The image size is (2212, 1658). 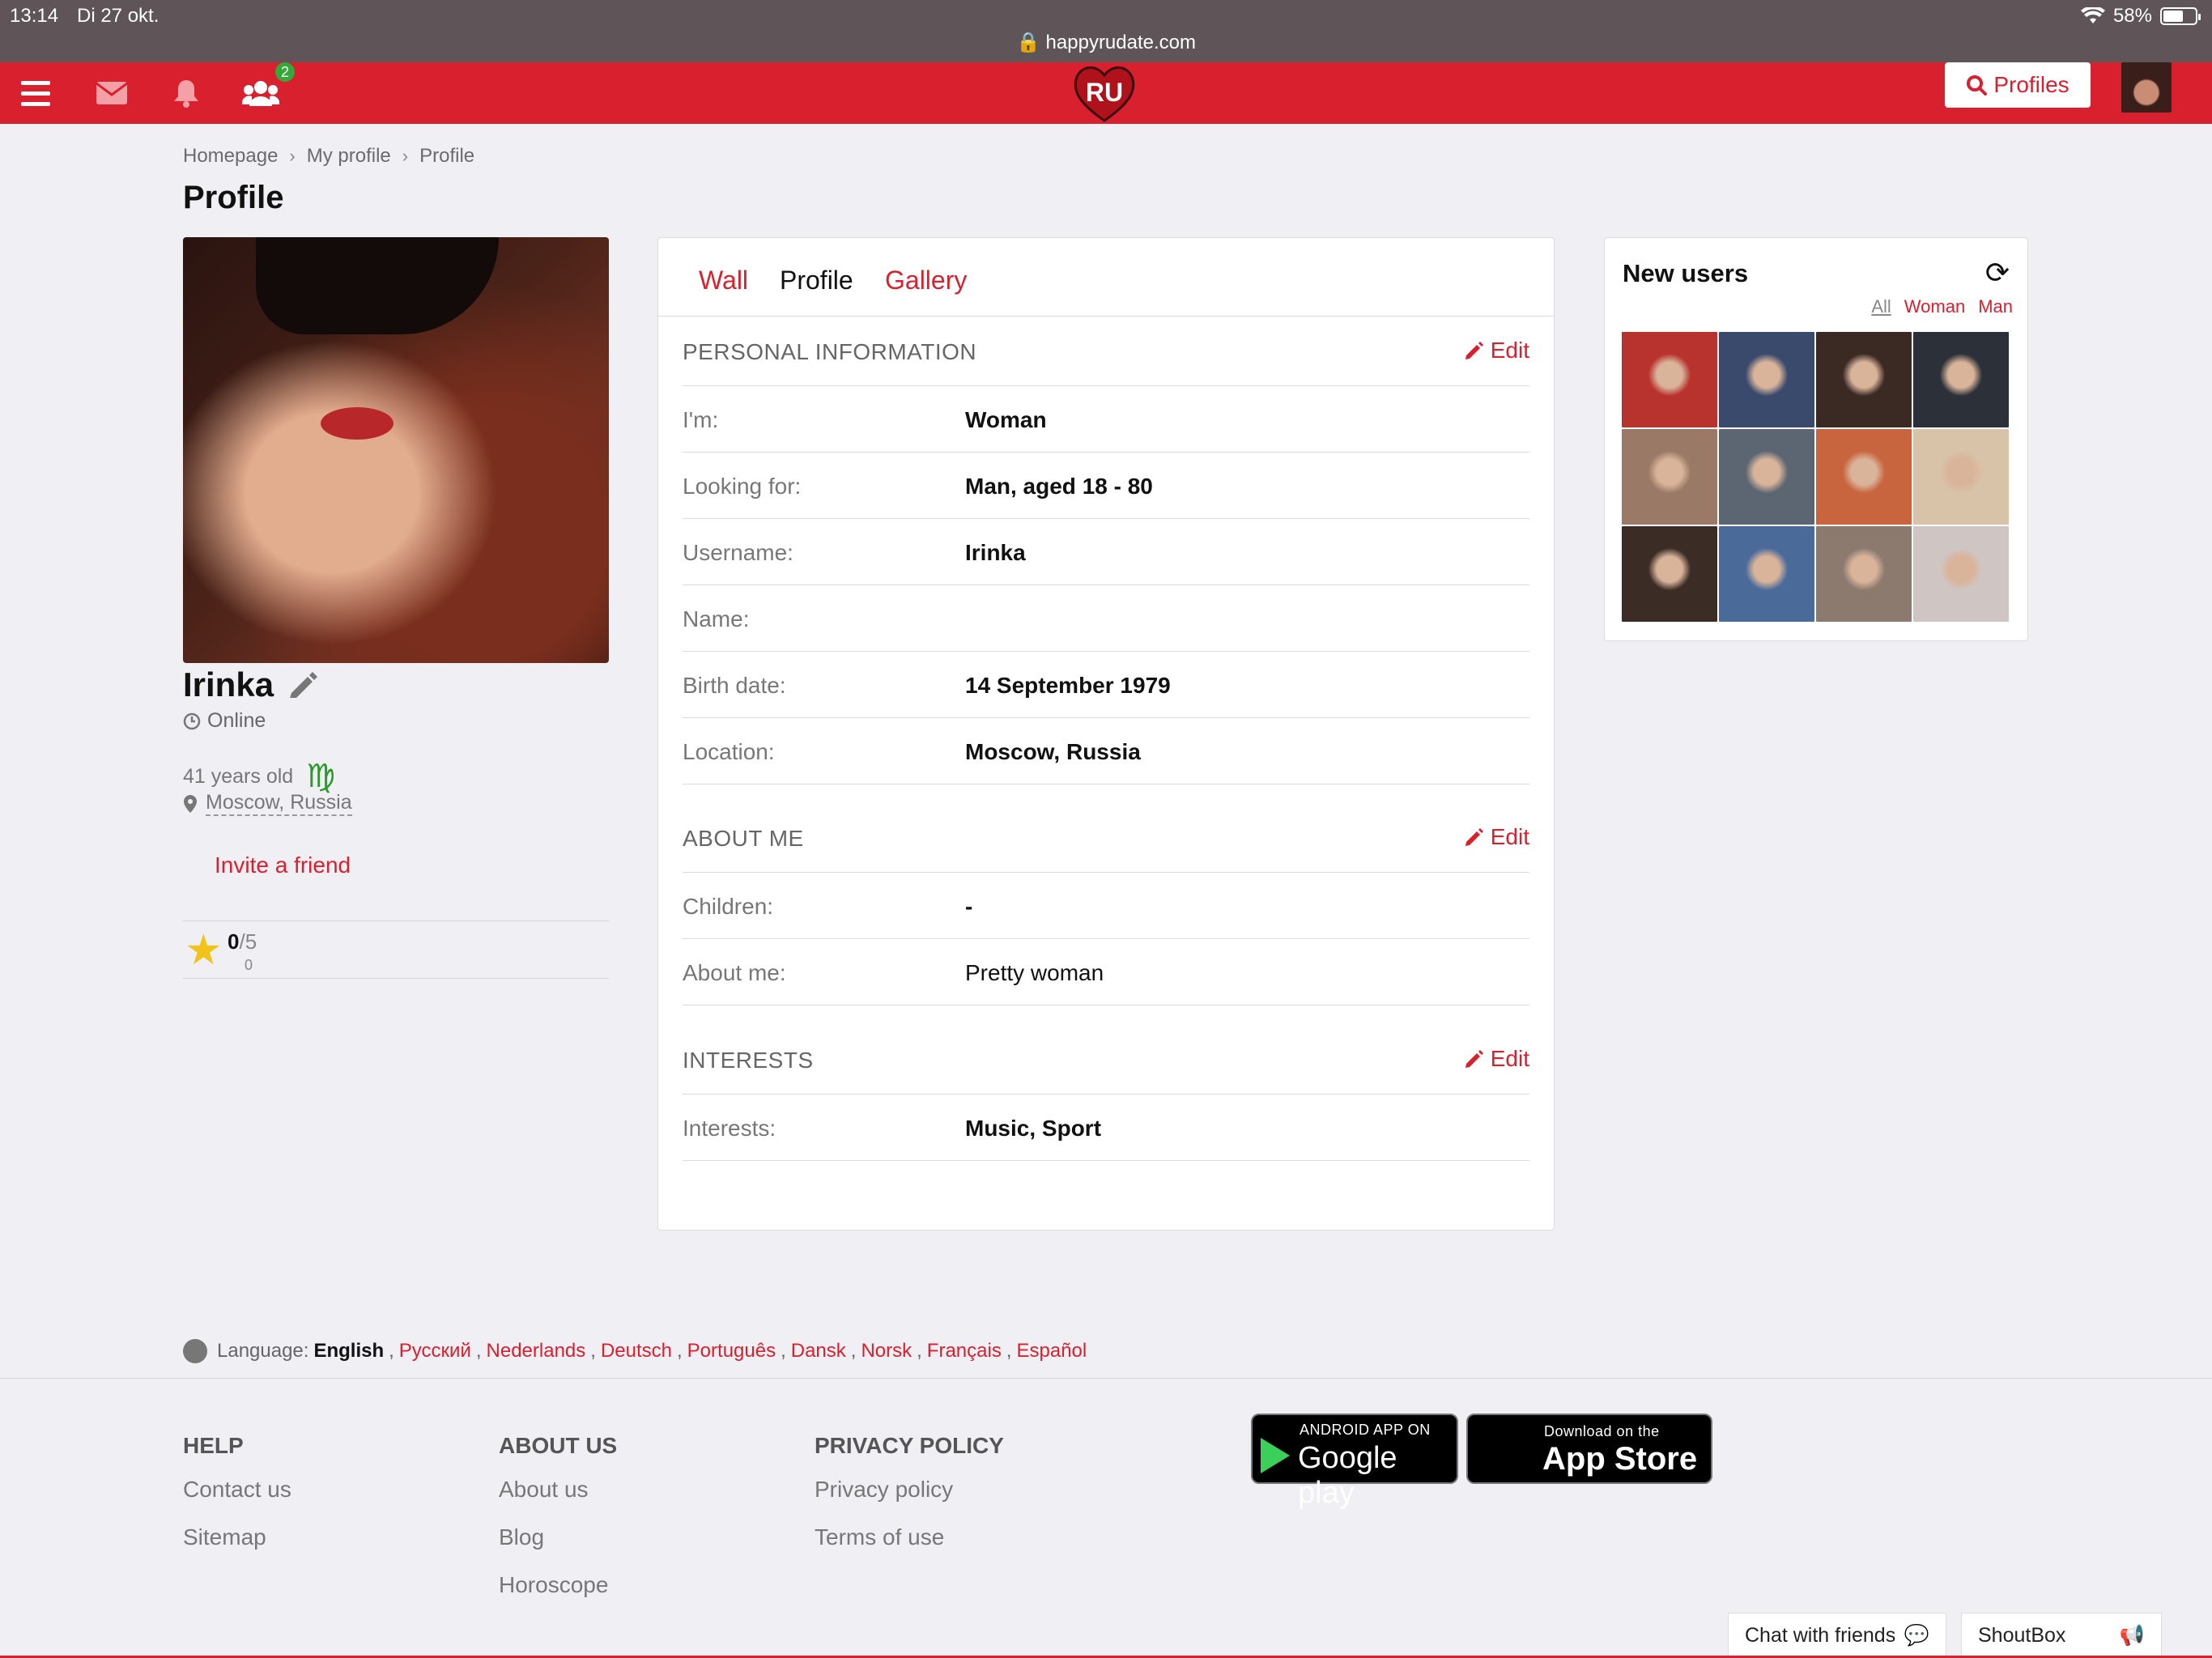 I want to click on lock-icon: 🔒, so click(x=1028, y=42).